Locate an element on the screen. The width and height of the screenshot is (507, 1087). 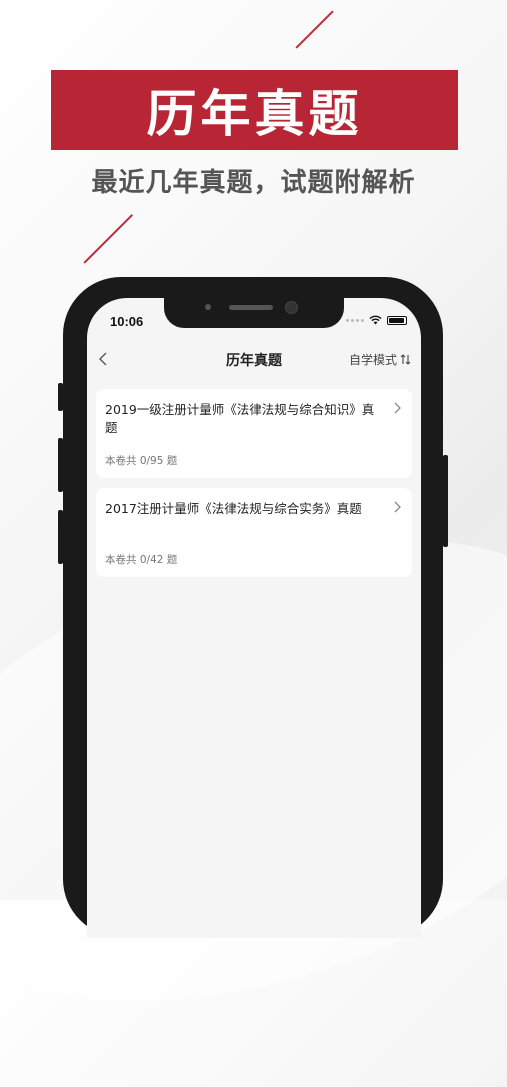
paper-card: 2019一级注册计量师《法律法规与综合知识》真题 本卷共 0/95 题 is located at coordinates (254, 433).